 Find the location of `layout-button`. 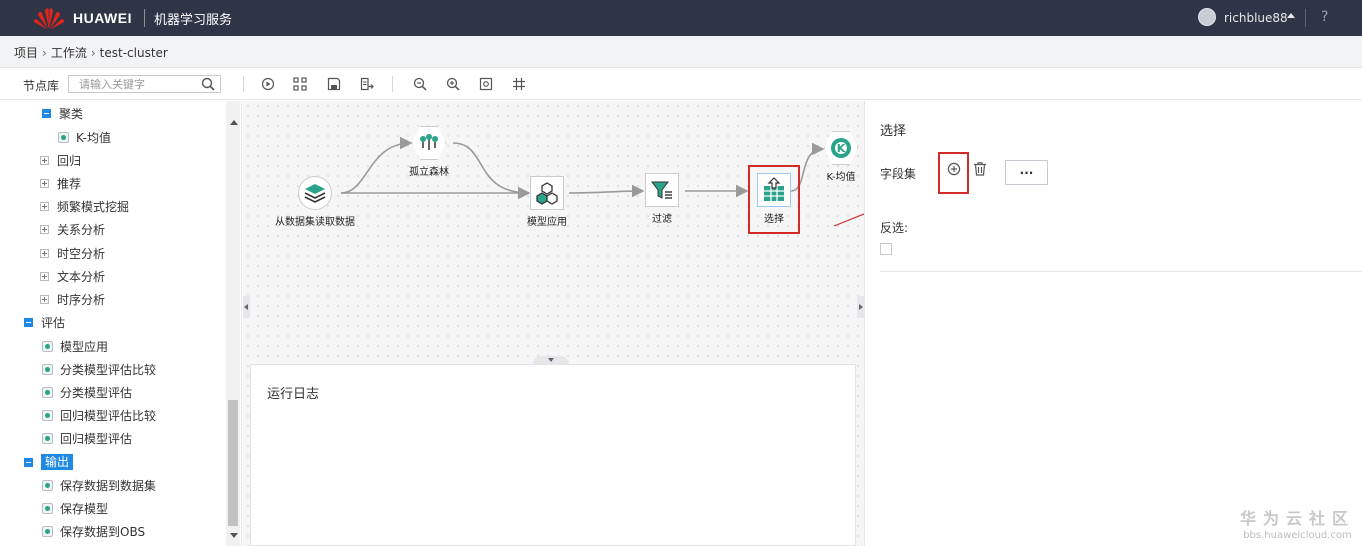

layout-button is located at coordinates (300, 84).